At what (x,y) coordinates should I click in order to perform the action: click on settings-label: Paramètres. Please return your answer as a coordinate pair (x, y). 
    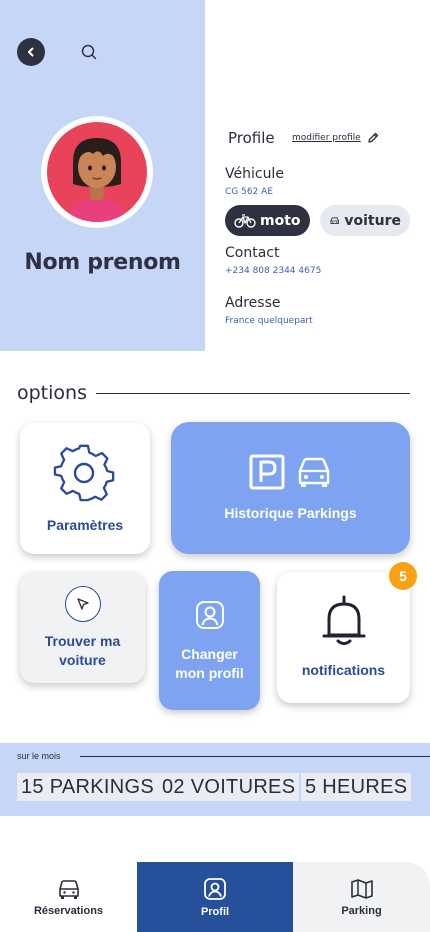
    Looking at the image, I should click on (85, 525).